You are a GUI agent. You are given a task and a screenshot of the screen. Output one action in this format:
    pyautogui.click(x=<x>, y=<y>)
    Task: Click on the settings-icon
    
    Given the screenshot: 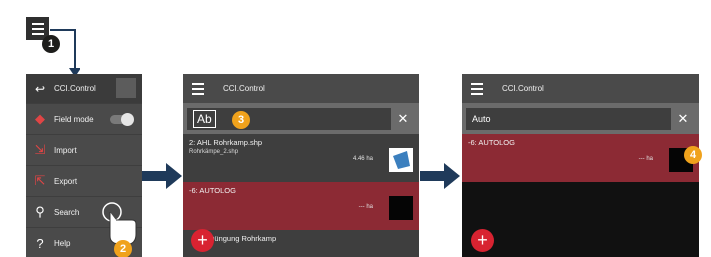 What is the action you would take?
    pyautogui.click(x=126, y=88)
    